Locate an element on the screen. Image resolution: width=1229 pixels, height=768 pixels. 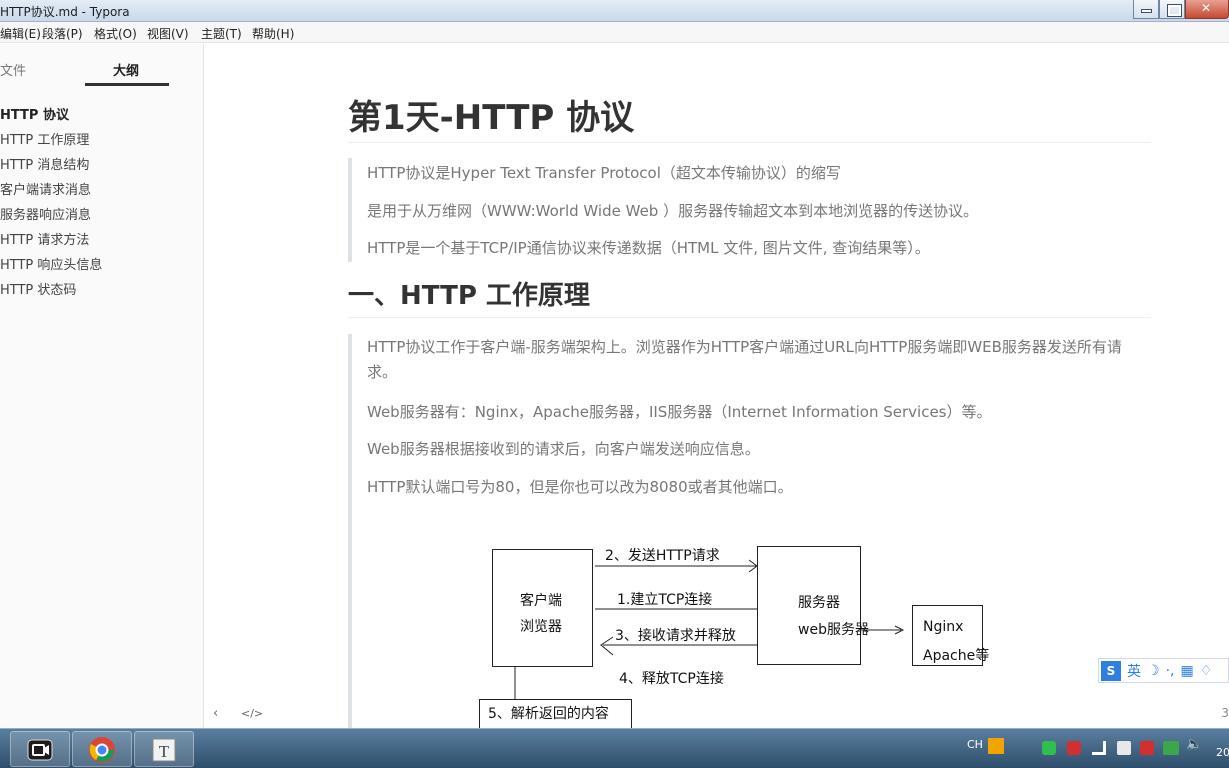
step-label: 3、接收请求并释放 is located at coordinates (675, 636).